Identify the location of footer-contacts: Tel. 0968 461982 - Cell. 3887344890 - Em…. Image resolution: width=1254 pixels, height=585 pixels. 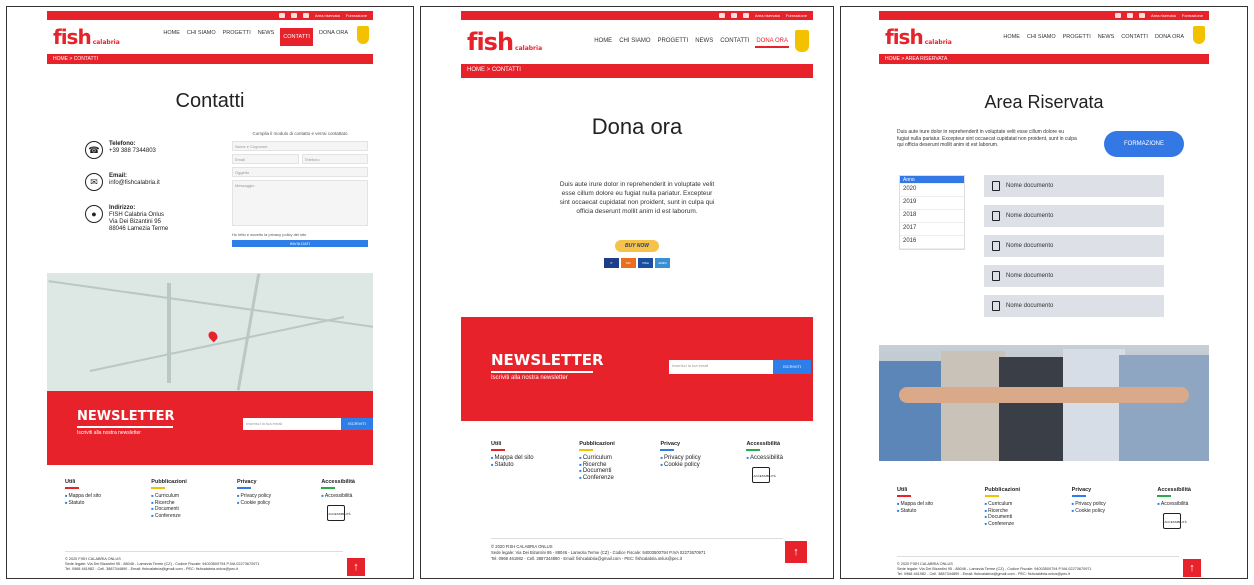
(586, 558).